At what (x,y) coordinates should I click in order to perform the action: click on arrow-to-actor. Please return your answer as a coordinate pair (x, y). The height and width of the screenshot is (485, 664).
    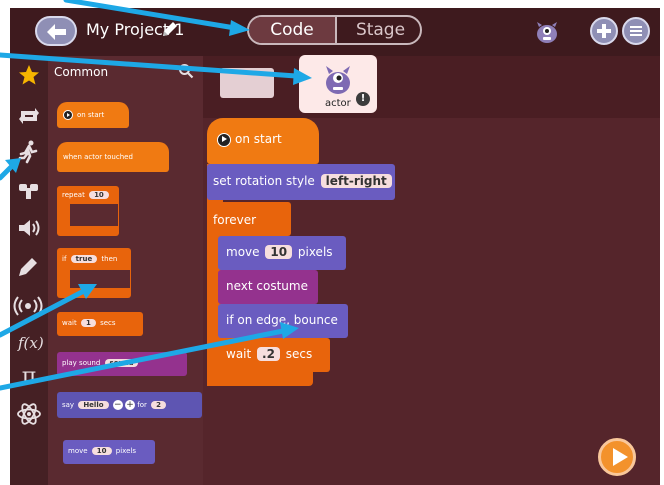
    Looking at the image, I should click on (149, 65).